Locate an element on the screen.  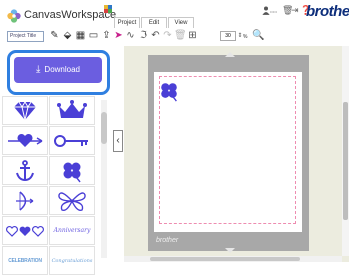
pattern-tile-key is located at coordinates (72, 140).